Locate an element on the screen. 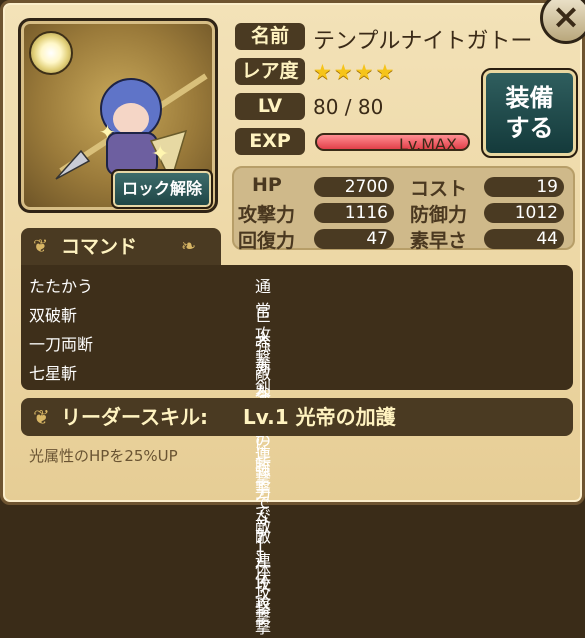 This screenshot has height=638, width=585. level-label: LV is located at coordinates (270, 106).